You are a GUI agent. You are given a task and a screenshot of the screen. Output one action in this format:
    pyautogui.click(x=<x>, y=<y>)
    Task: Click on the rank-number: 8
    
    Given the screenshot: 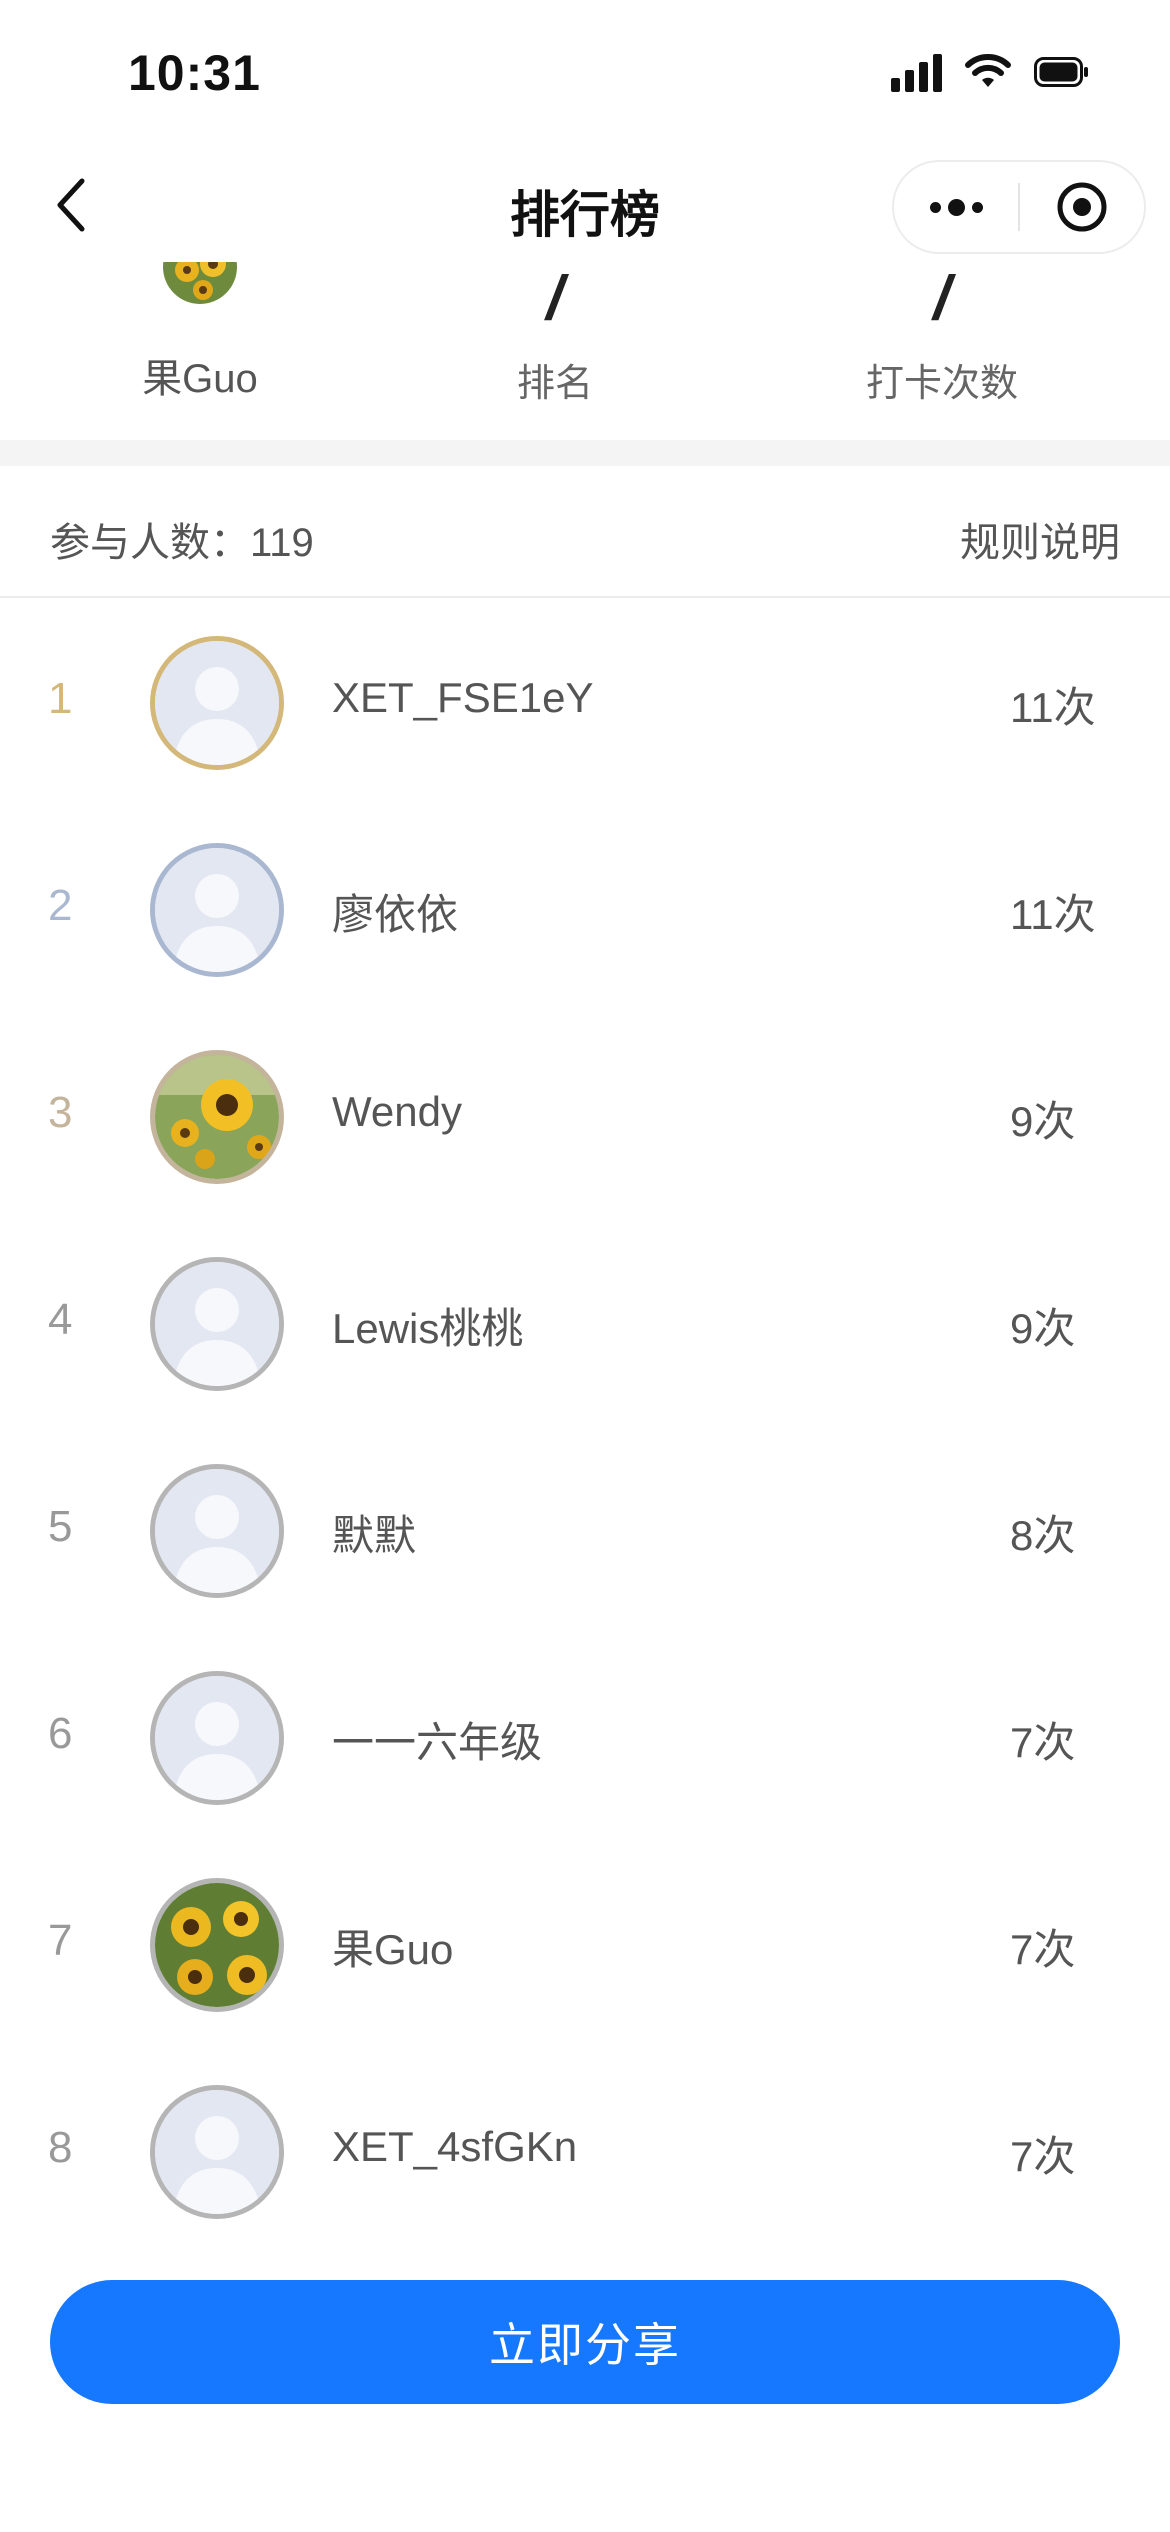 What is the action you would take?
    pyautogui.click(x=60, y=2147)
    